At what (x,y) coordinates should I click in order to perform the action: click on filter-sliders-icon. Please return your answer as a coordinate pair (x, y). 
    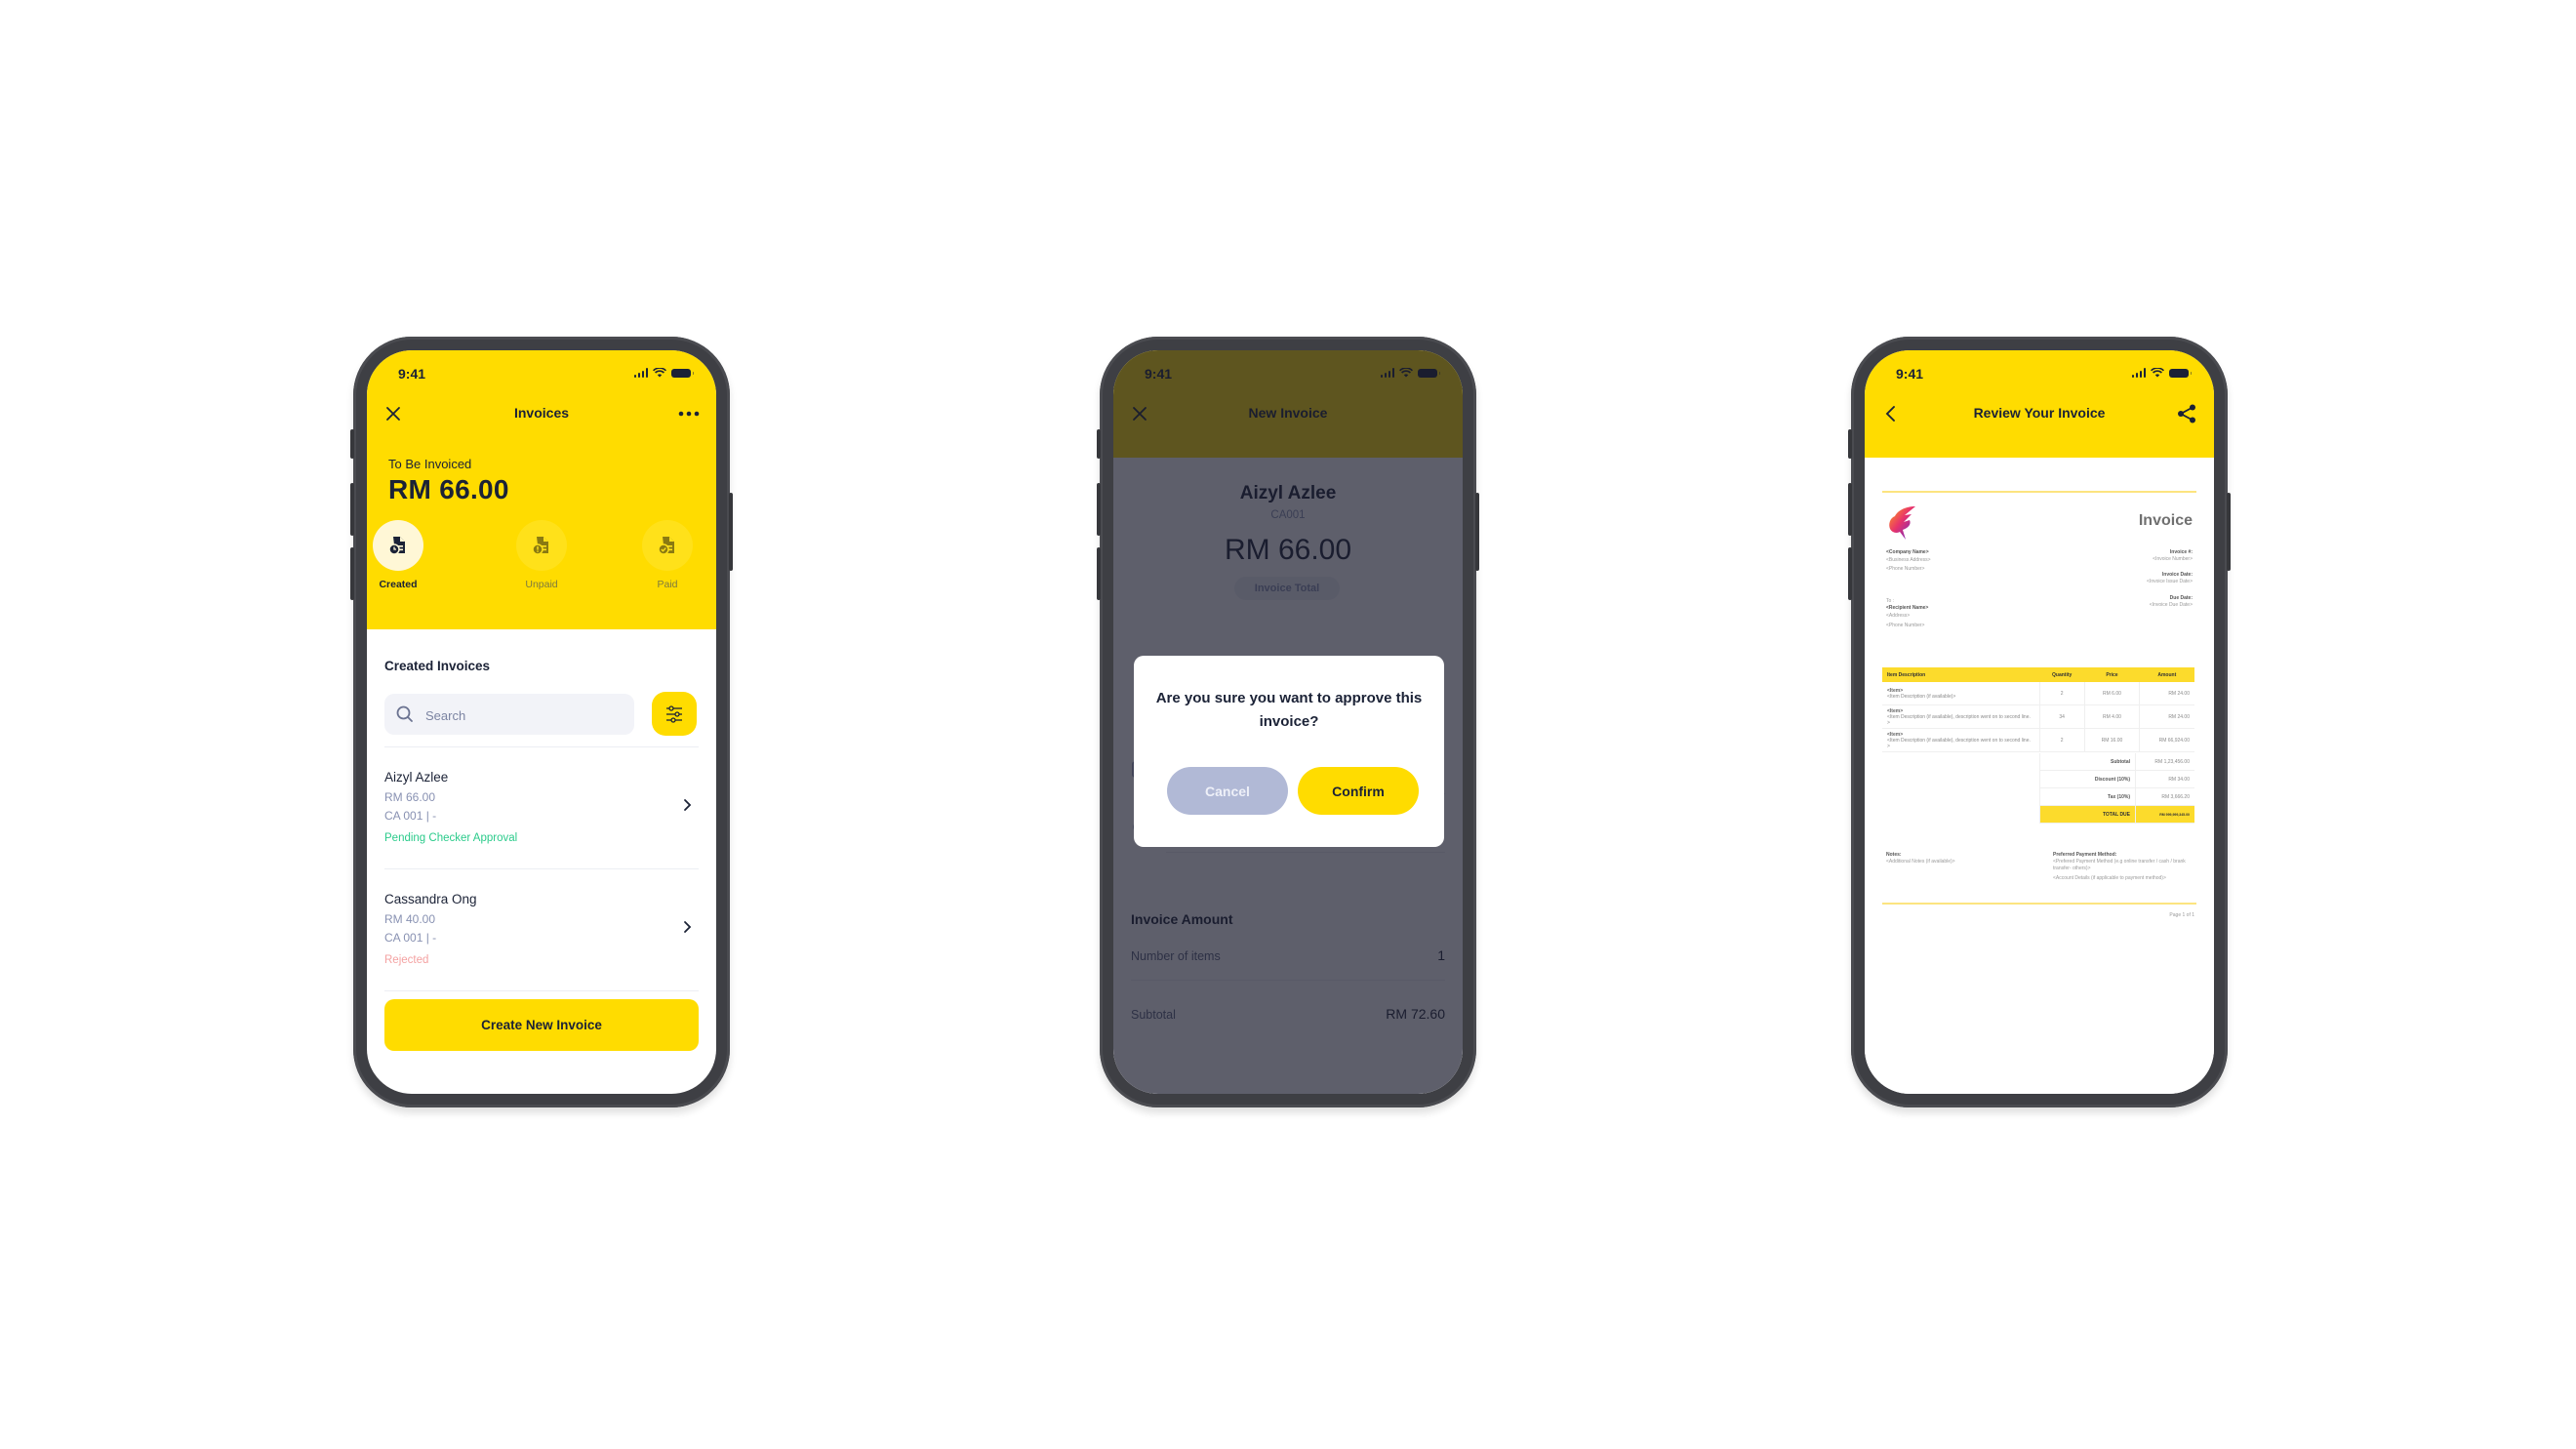
    Looking at the image, I should click on (674, 713).